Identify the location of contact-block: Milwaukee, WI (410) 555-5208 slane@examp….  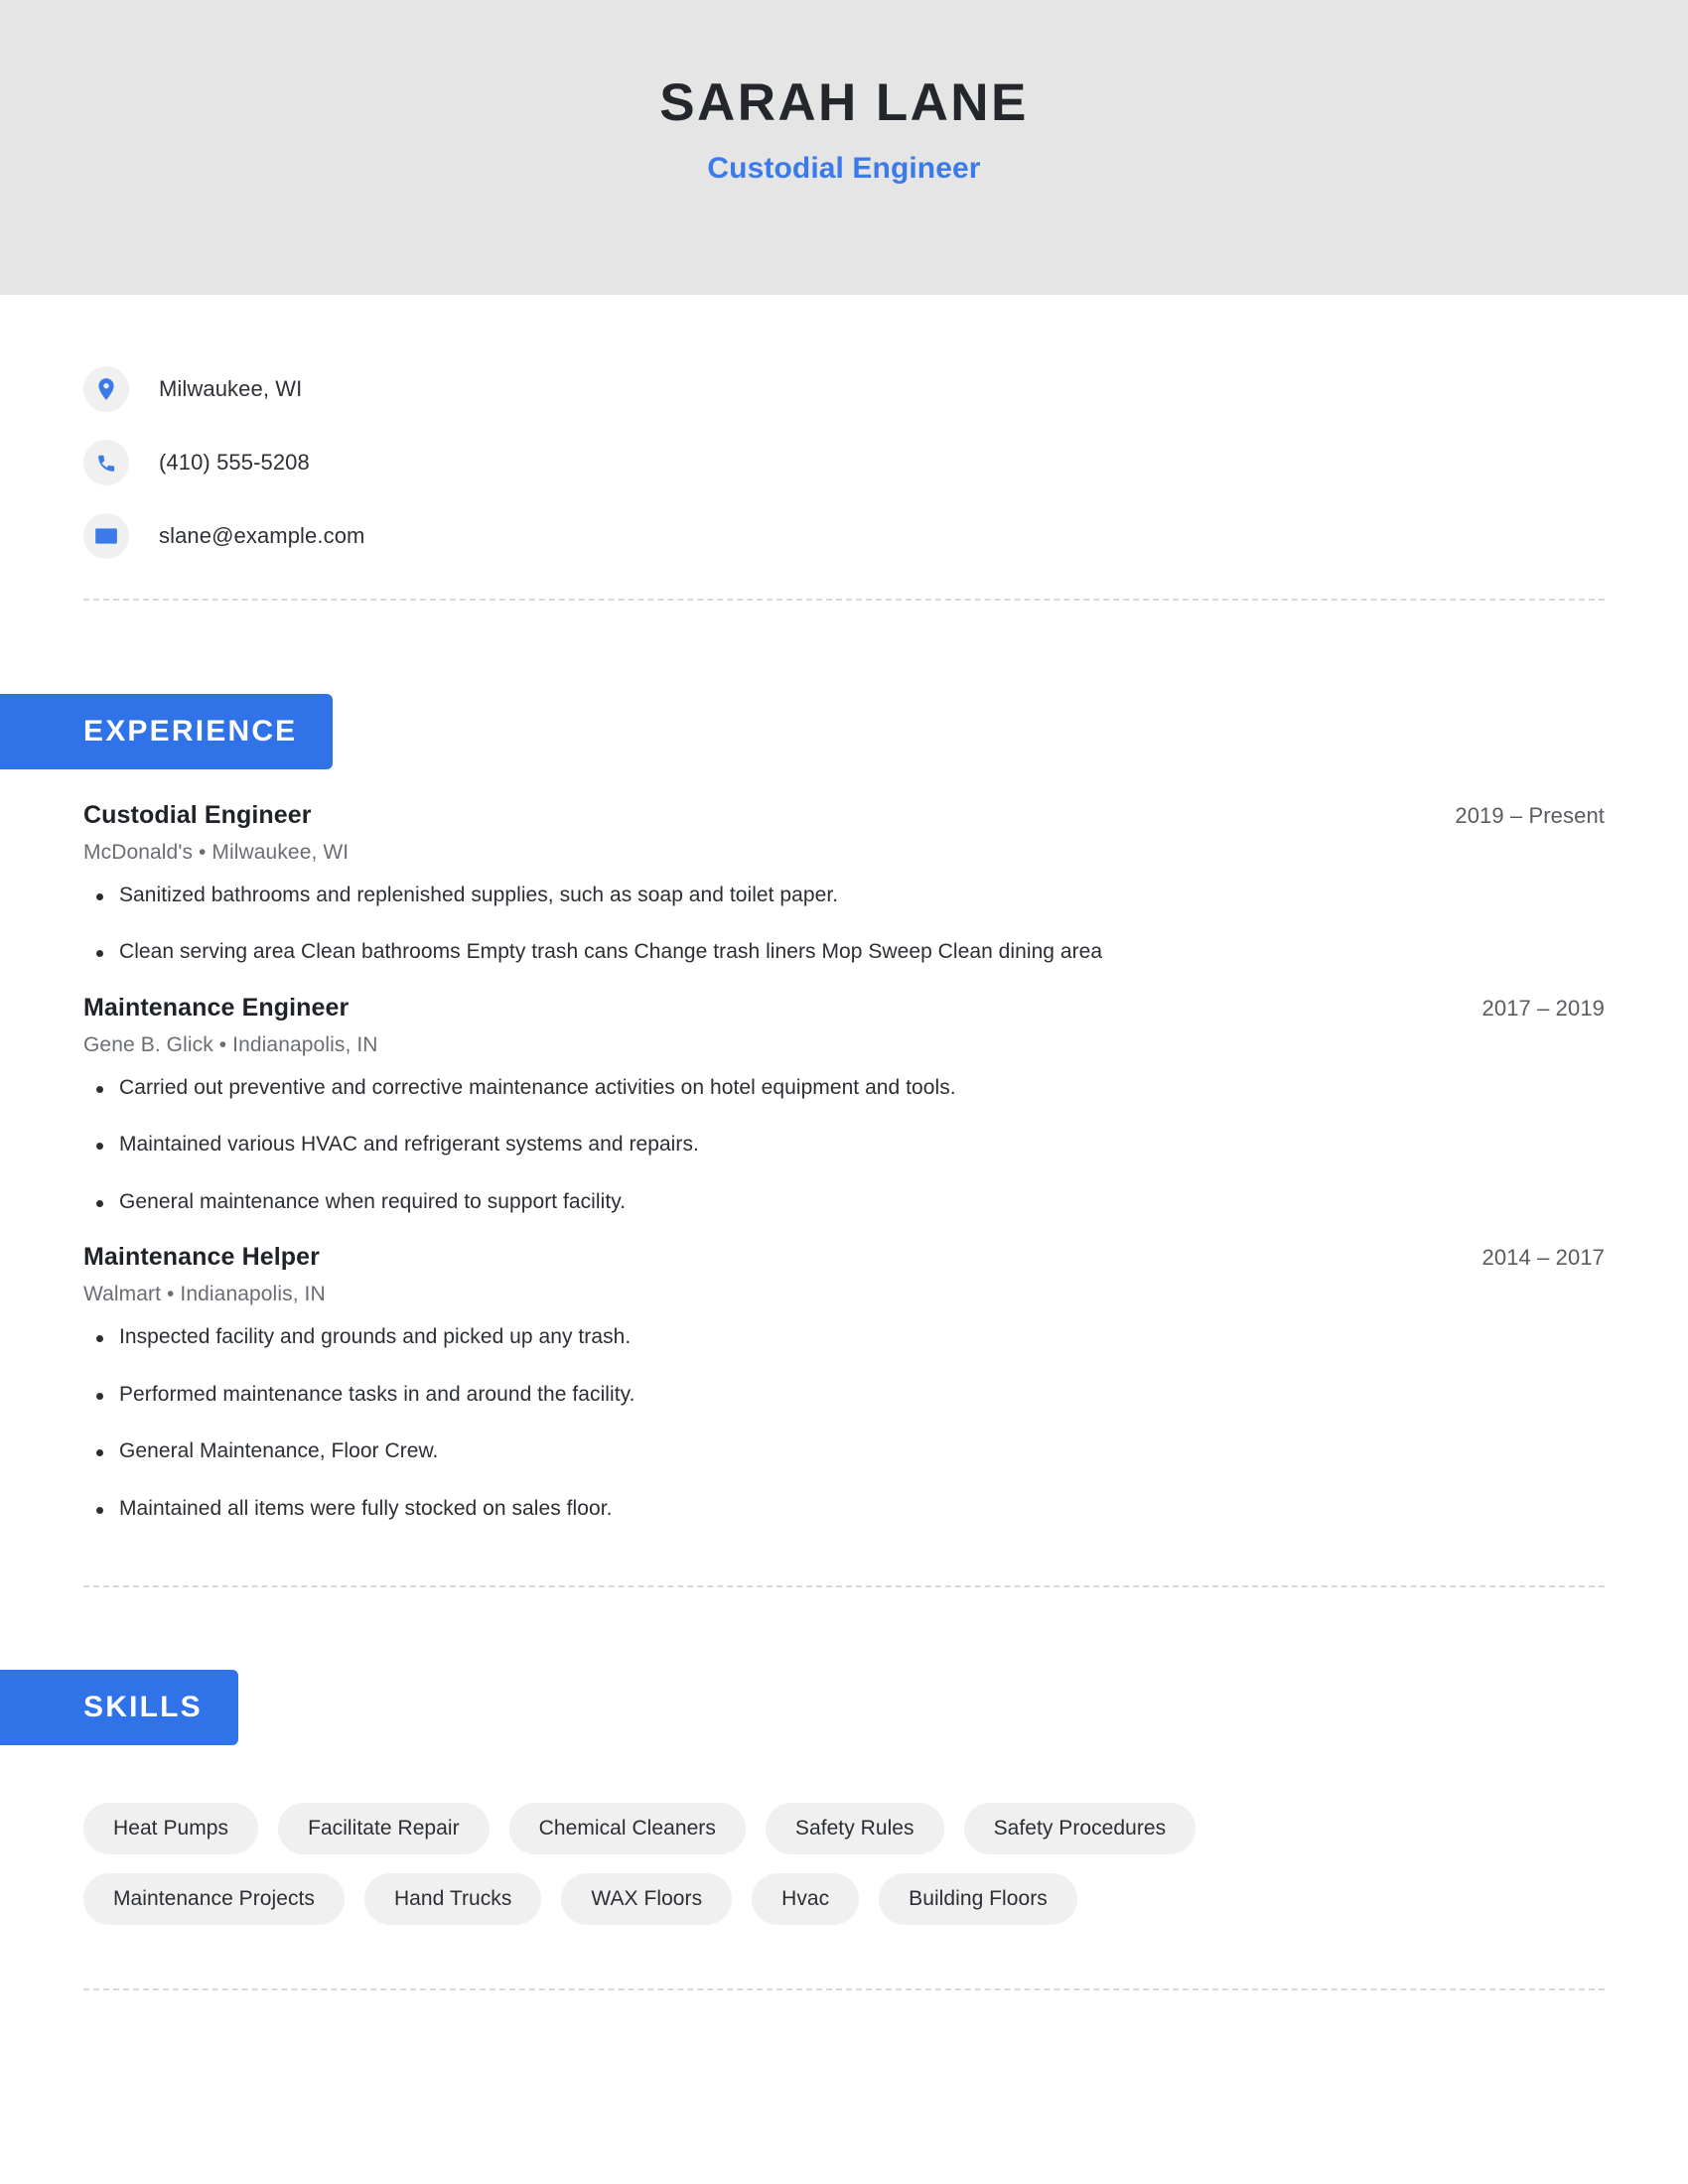
(844, 434).